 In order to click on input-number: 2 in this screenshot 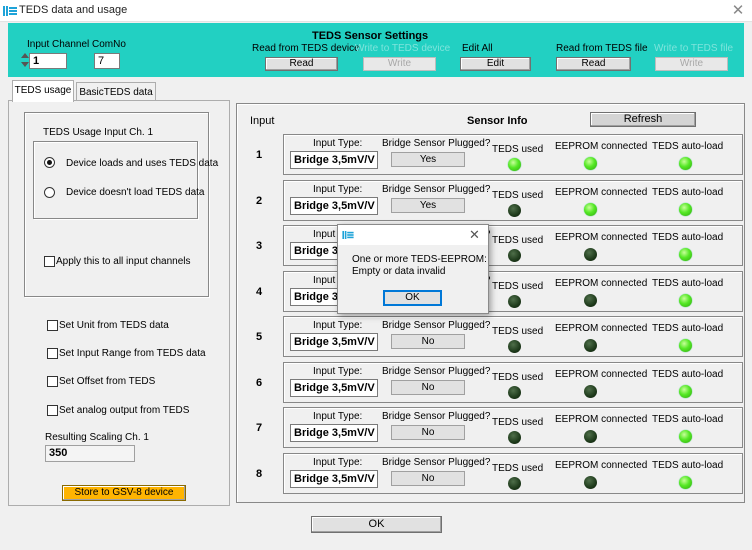, I will do `click(259, 201)`.